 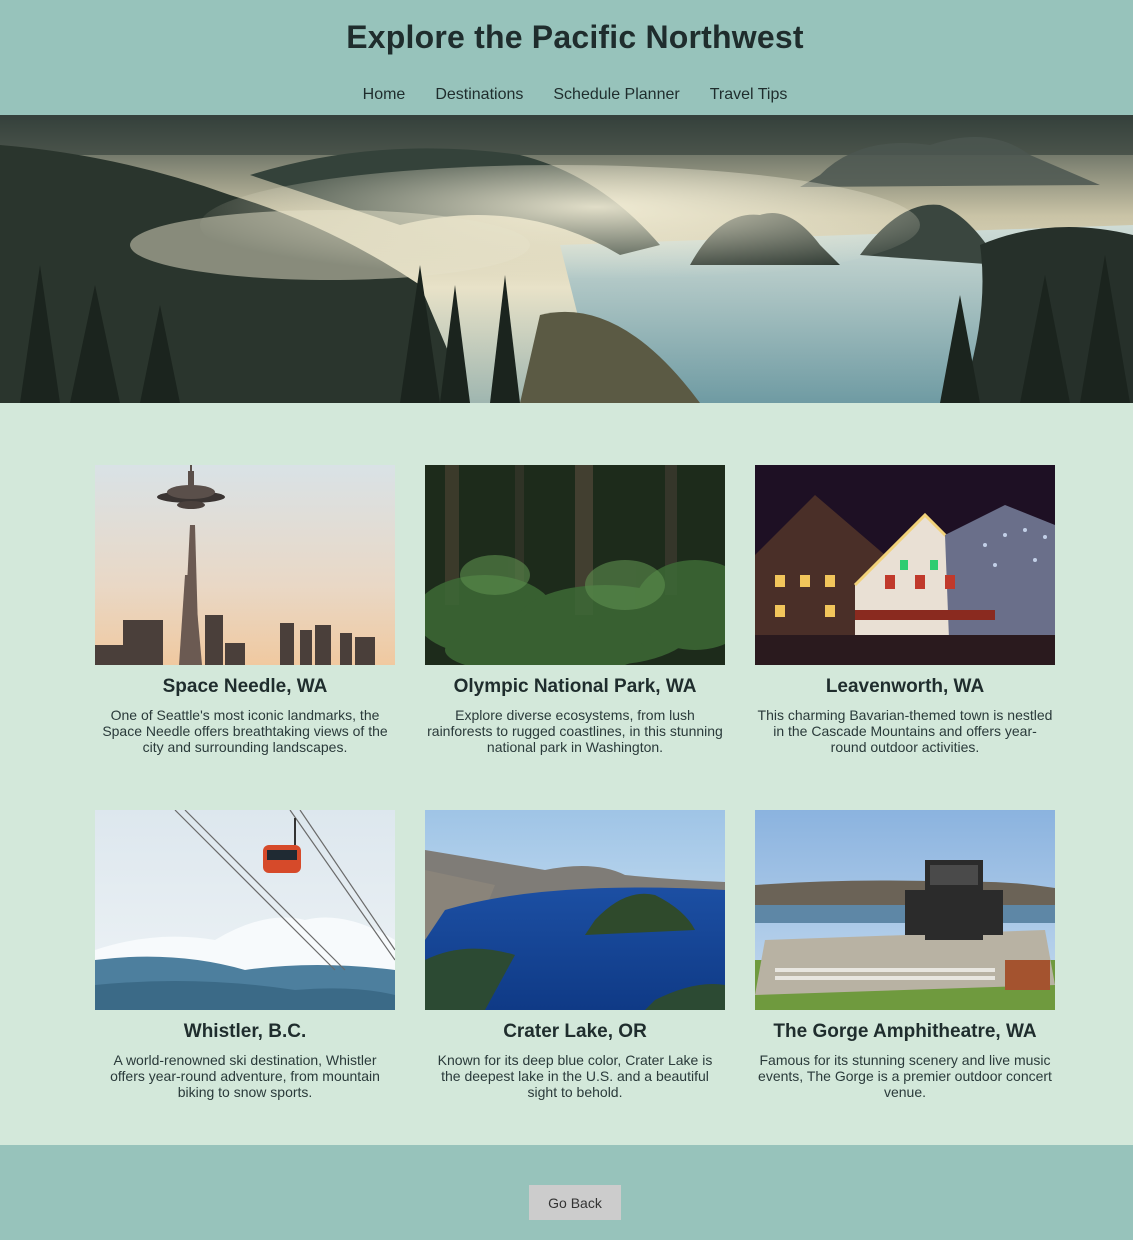 What do you see at coordinates (905, 686) in the screenshot?
I see `card-title: Leavenworth, WA` at bounding box center [905, 686].